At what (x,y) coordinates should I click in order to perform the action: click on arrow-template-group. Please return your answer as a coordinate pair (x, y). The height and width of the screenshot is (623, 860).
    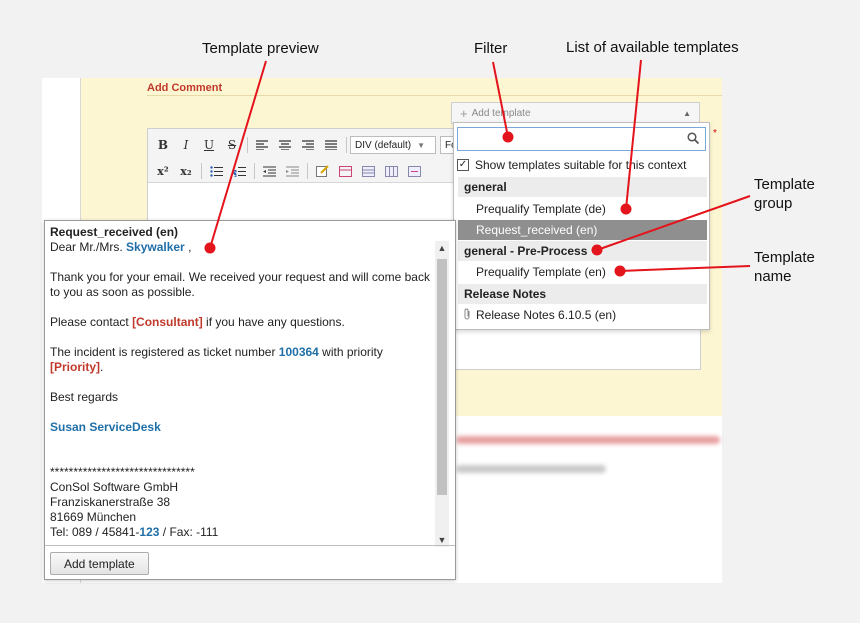
    Looking at the image, I should click on (673, 223).